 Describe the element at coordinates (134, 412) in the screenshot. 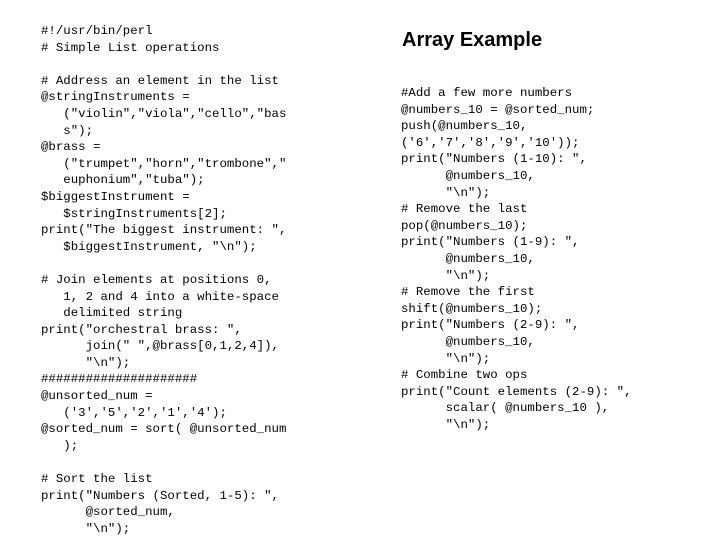

I see `code-line: ('3','5','2','1','4');` at that location.